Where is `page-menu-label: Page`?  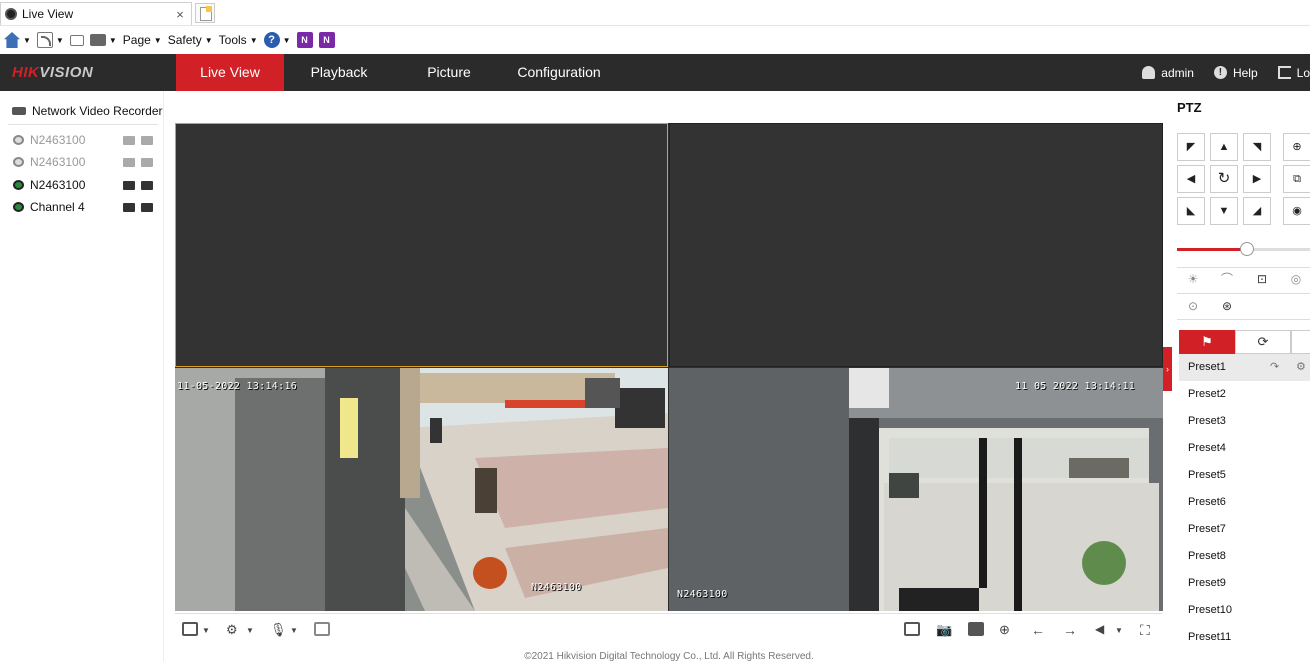
page-menu-label: Page is located at coordinates (136, 40).